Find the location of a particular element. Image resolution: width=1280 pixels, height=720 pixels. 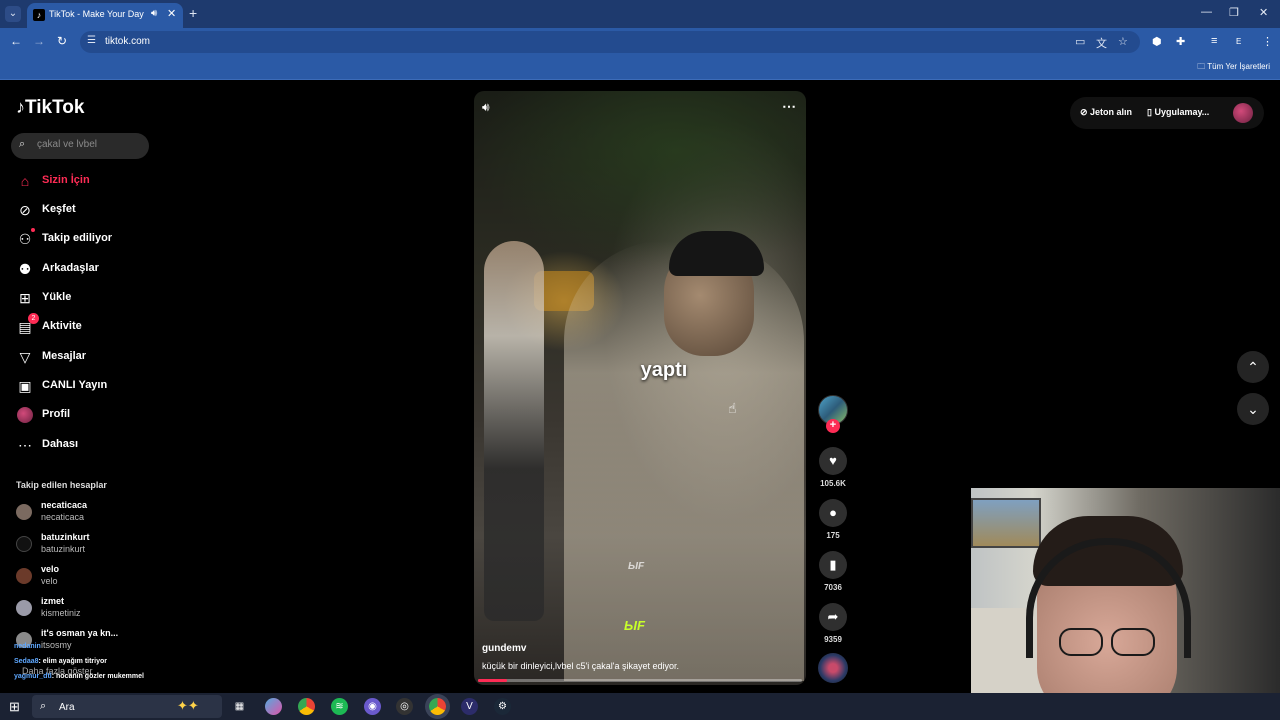

like-button: ♥ 105.6K is located at coordinates (833, 467).